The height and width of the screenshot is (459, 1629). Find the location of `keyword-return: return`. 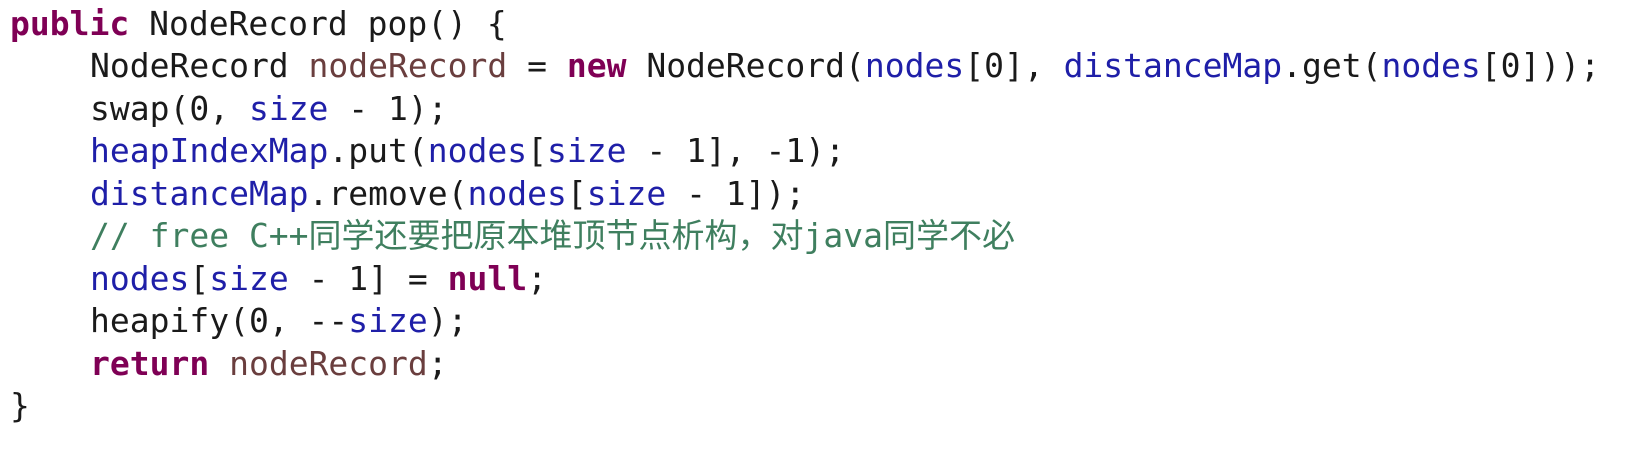

keyword-return: return is located at coordinates (150, 363).